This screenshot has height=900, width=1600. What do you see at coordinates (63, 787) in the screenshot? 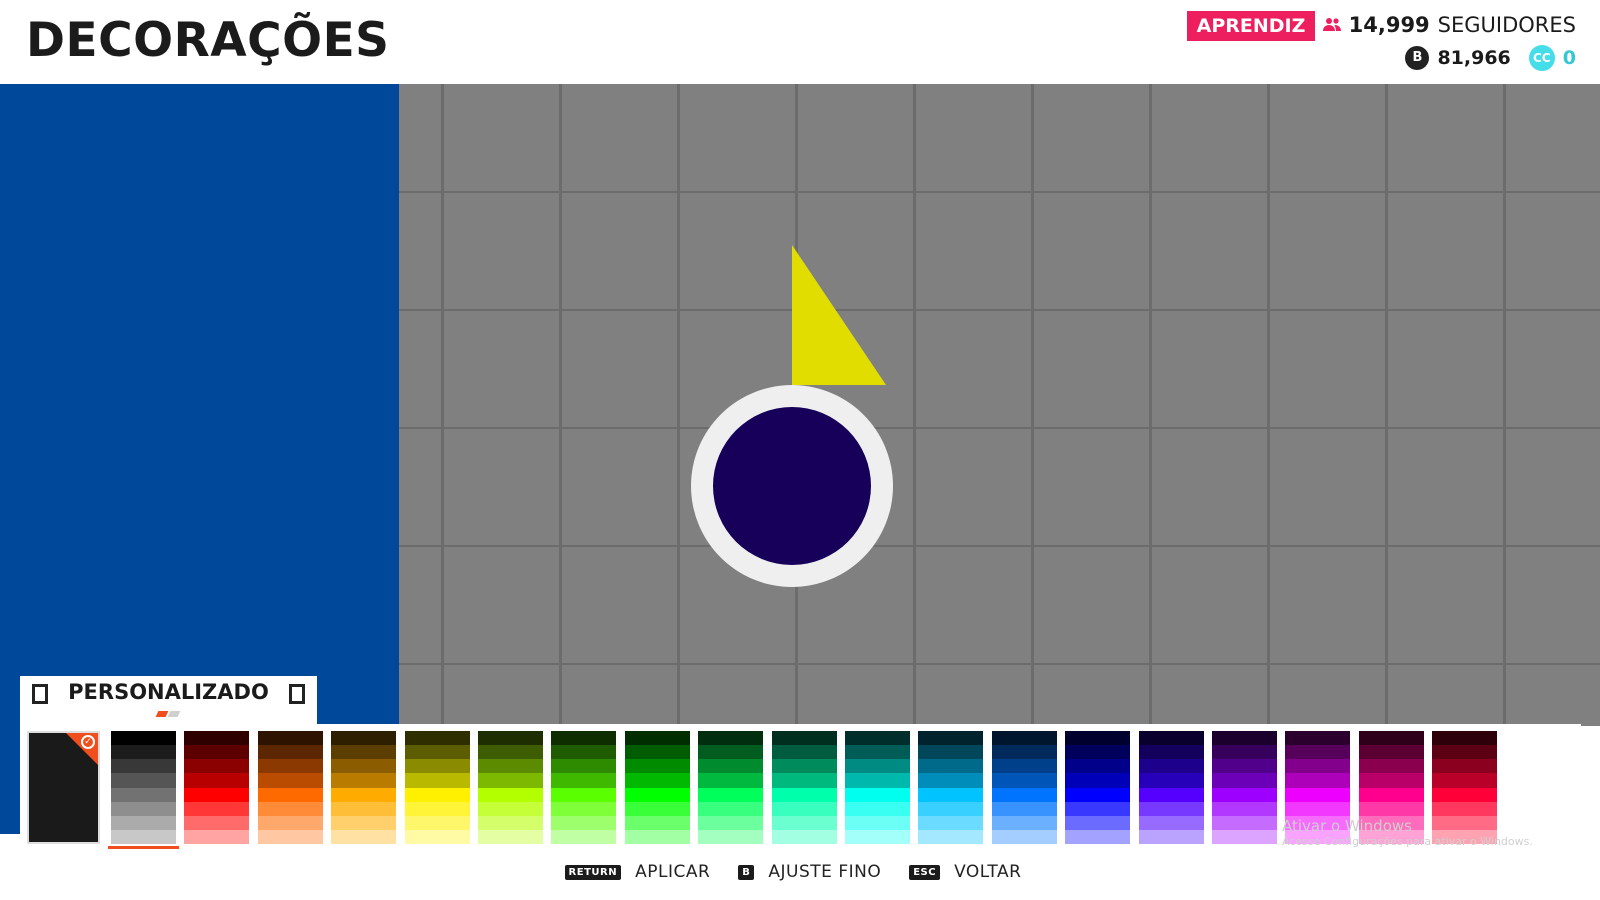
I see `custom-color-slot: ✓` at bounding box center [63, 787].